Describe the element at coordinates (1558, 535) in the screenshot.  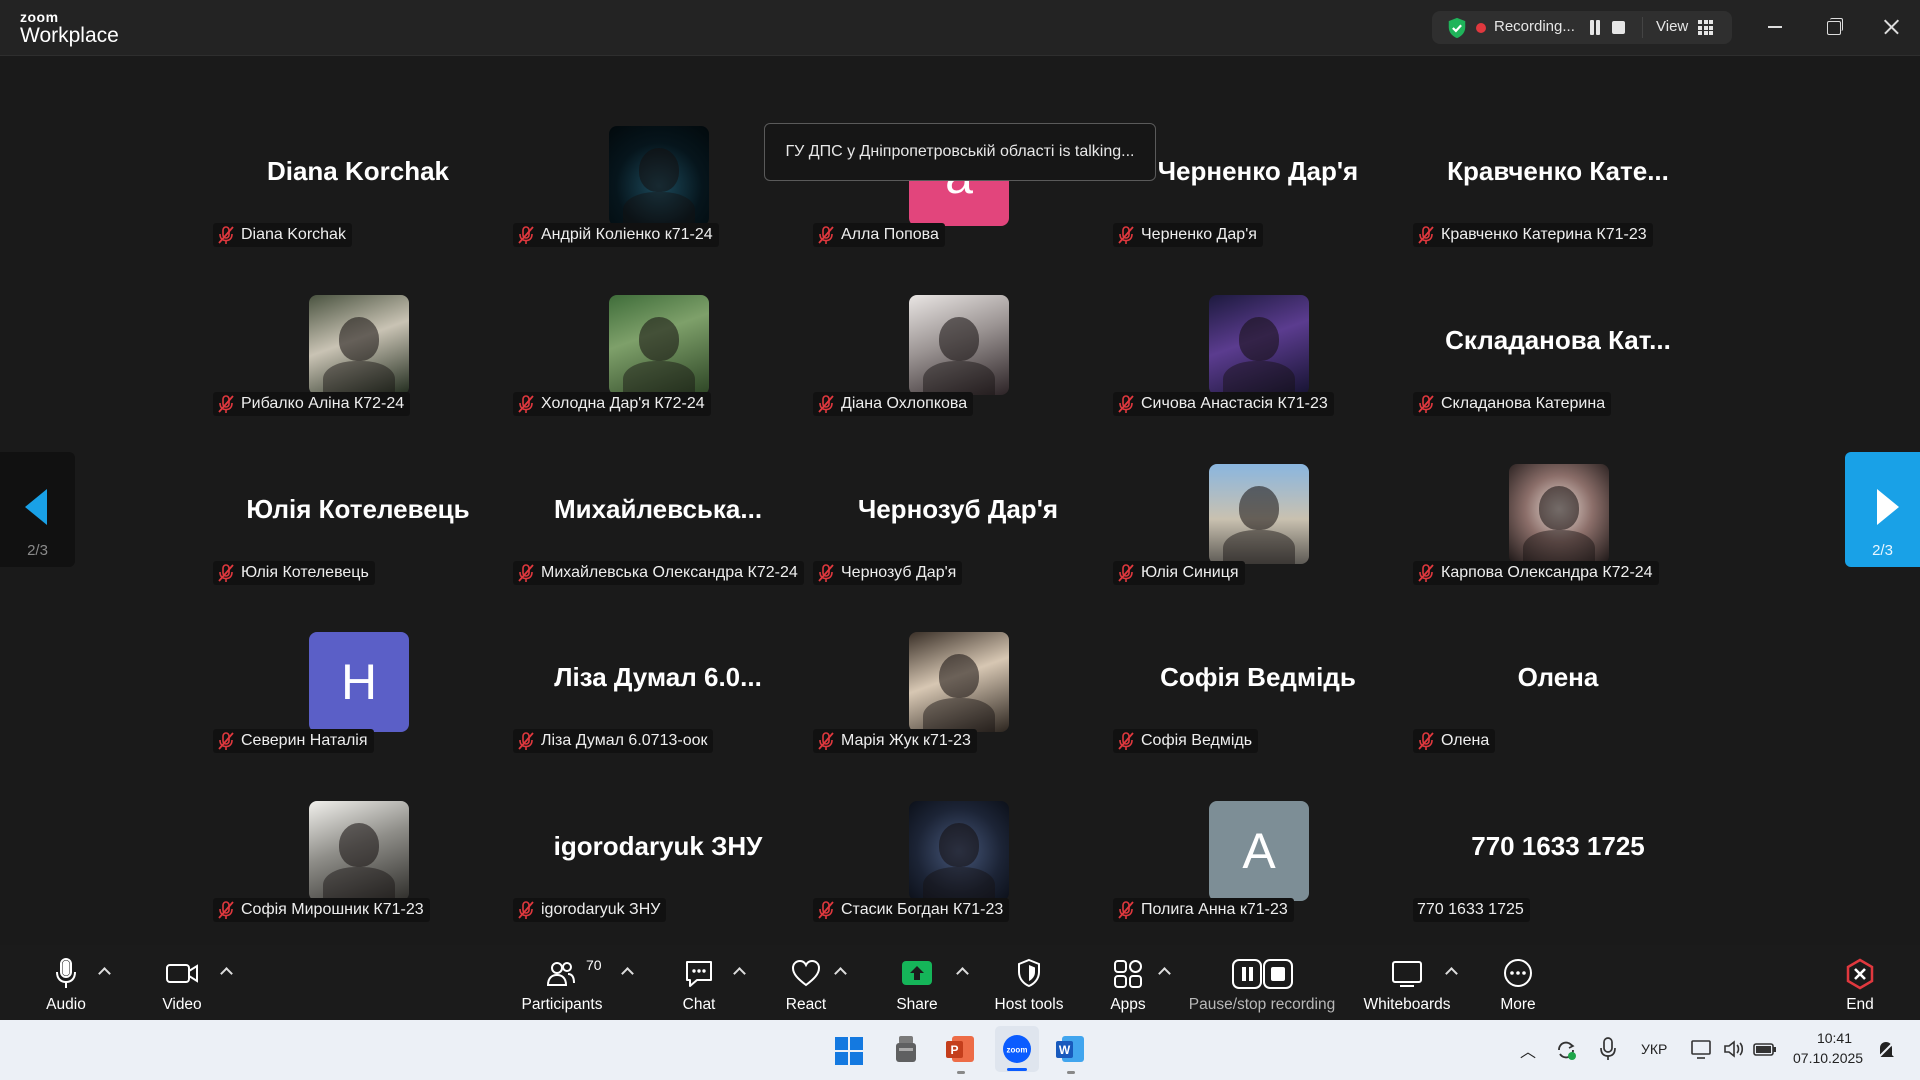
I see `participant-tile: Карпова Олександра К72-24` at that location.